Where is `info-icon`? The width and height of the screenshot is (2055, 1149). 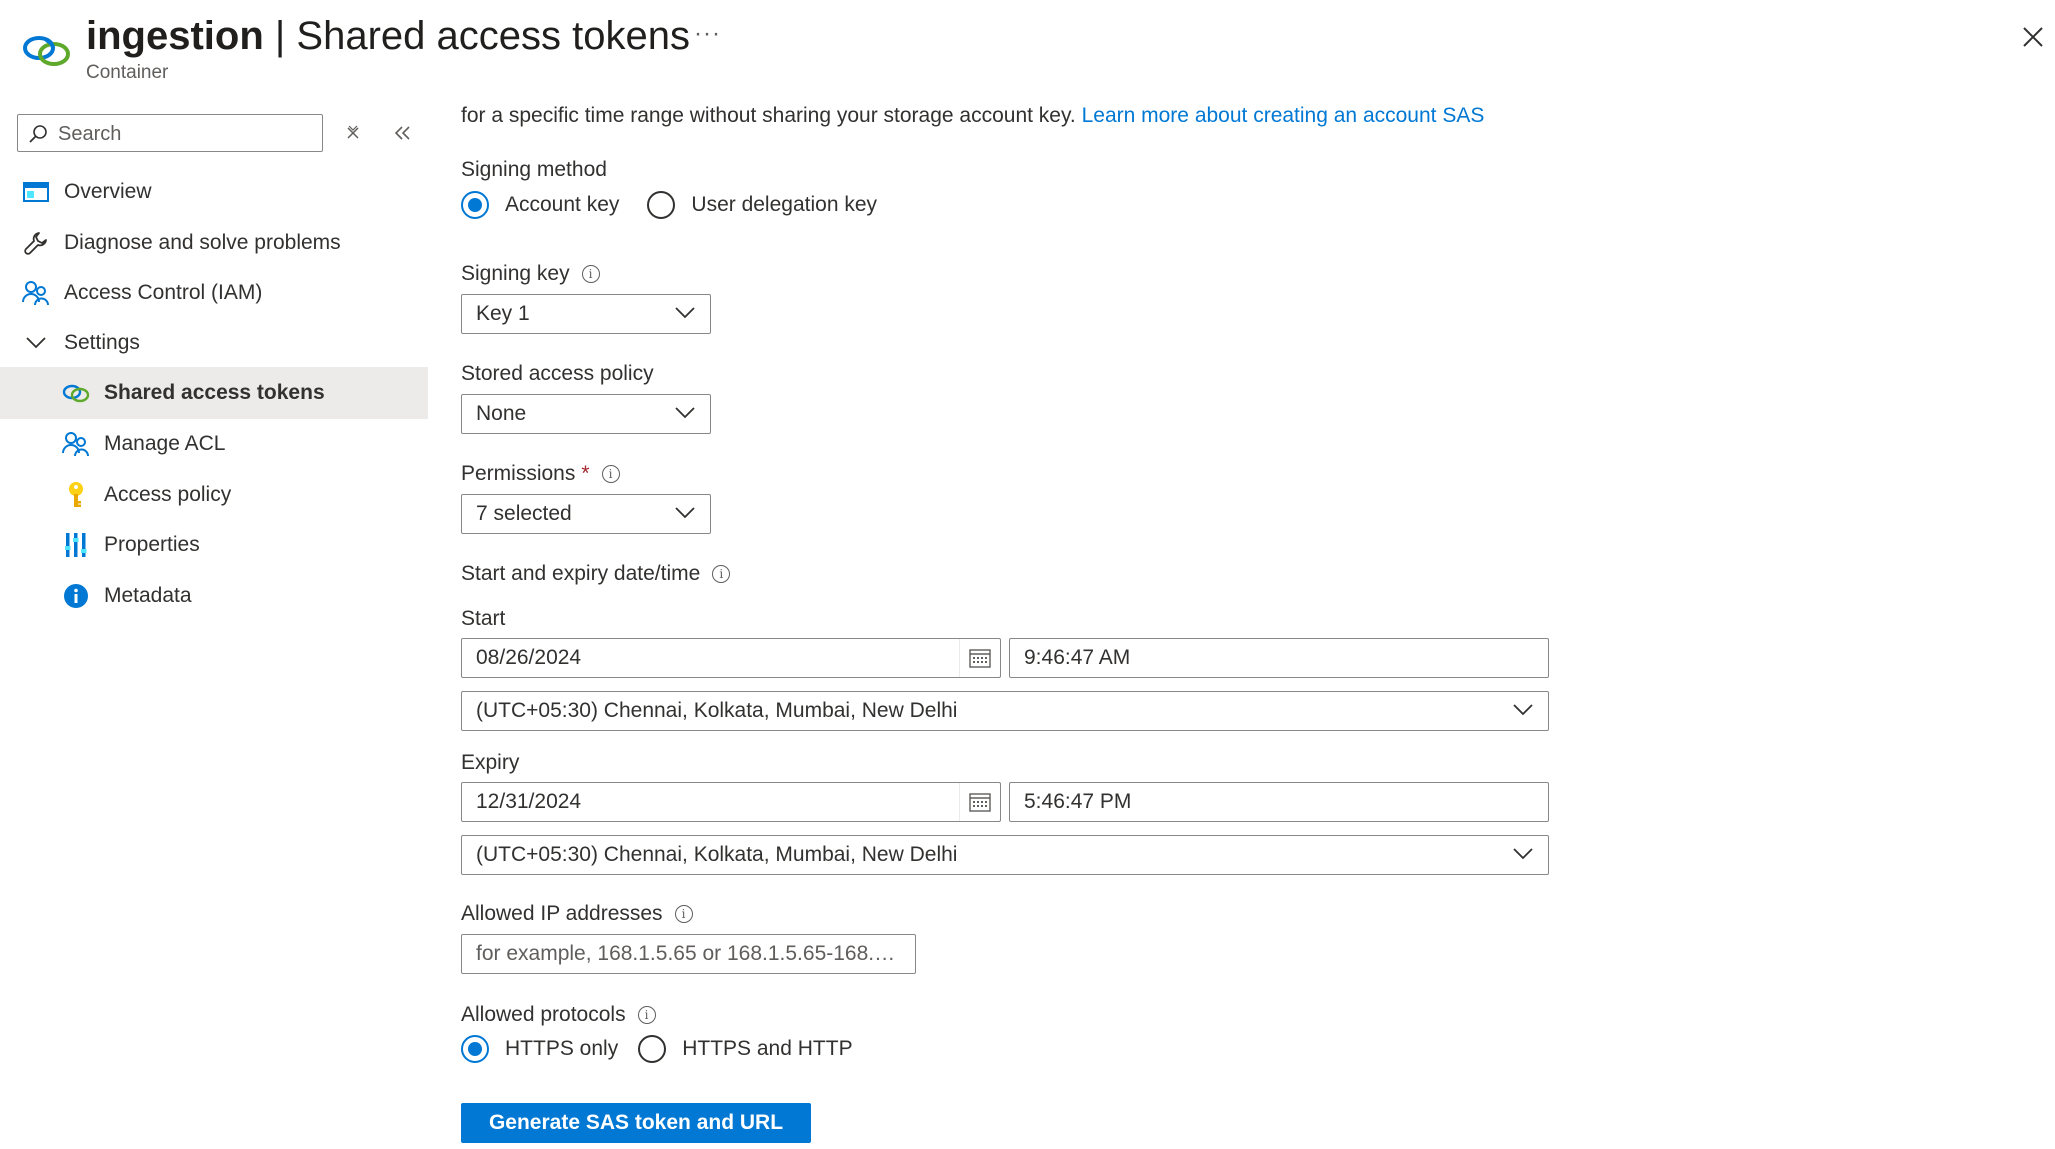
info-icon is located at coordinates (76, 596).